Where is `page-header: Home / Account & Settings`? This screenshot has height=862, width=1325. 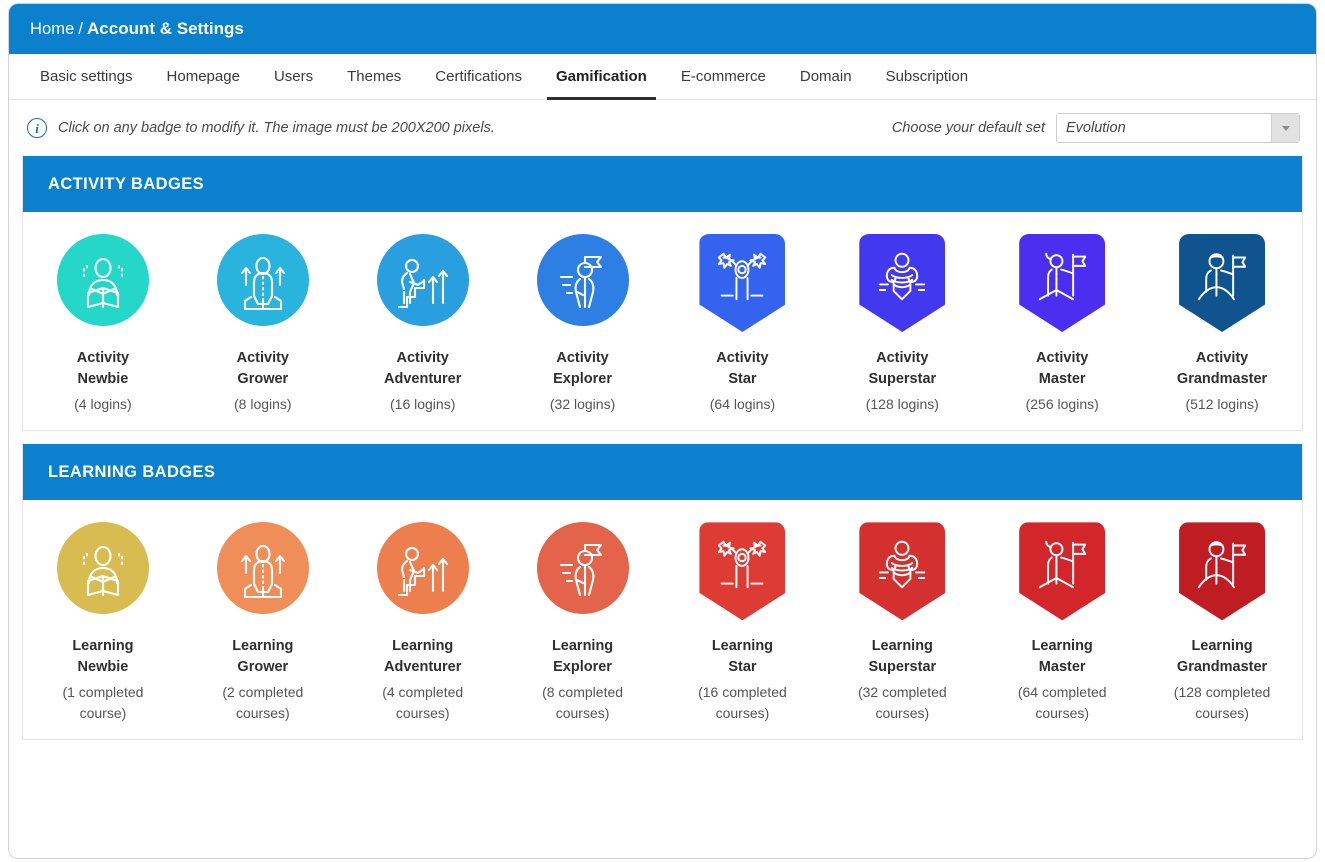 page-header: Home / Account & Settings is located at coordinates (662, 29).